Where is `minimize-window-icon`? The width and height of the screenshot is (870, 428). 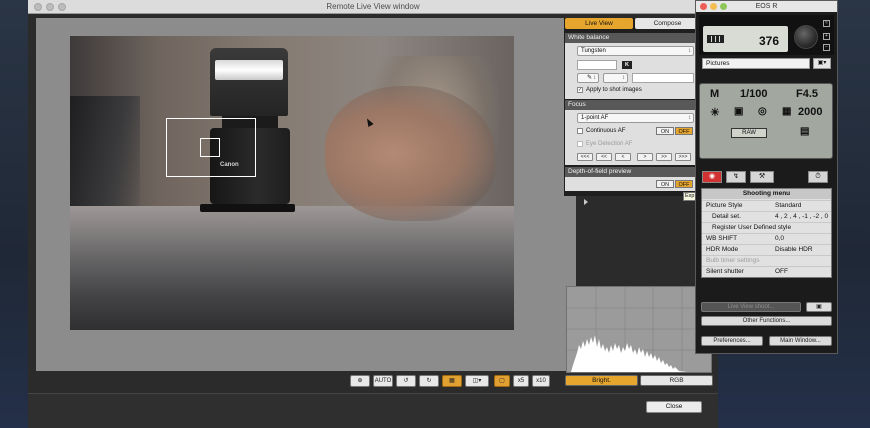
minimize-window-icon is located at coordinates (50, 7).